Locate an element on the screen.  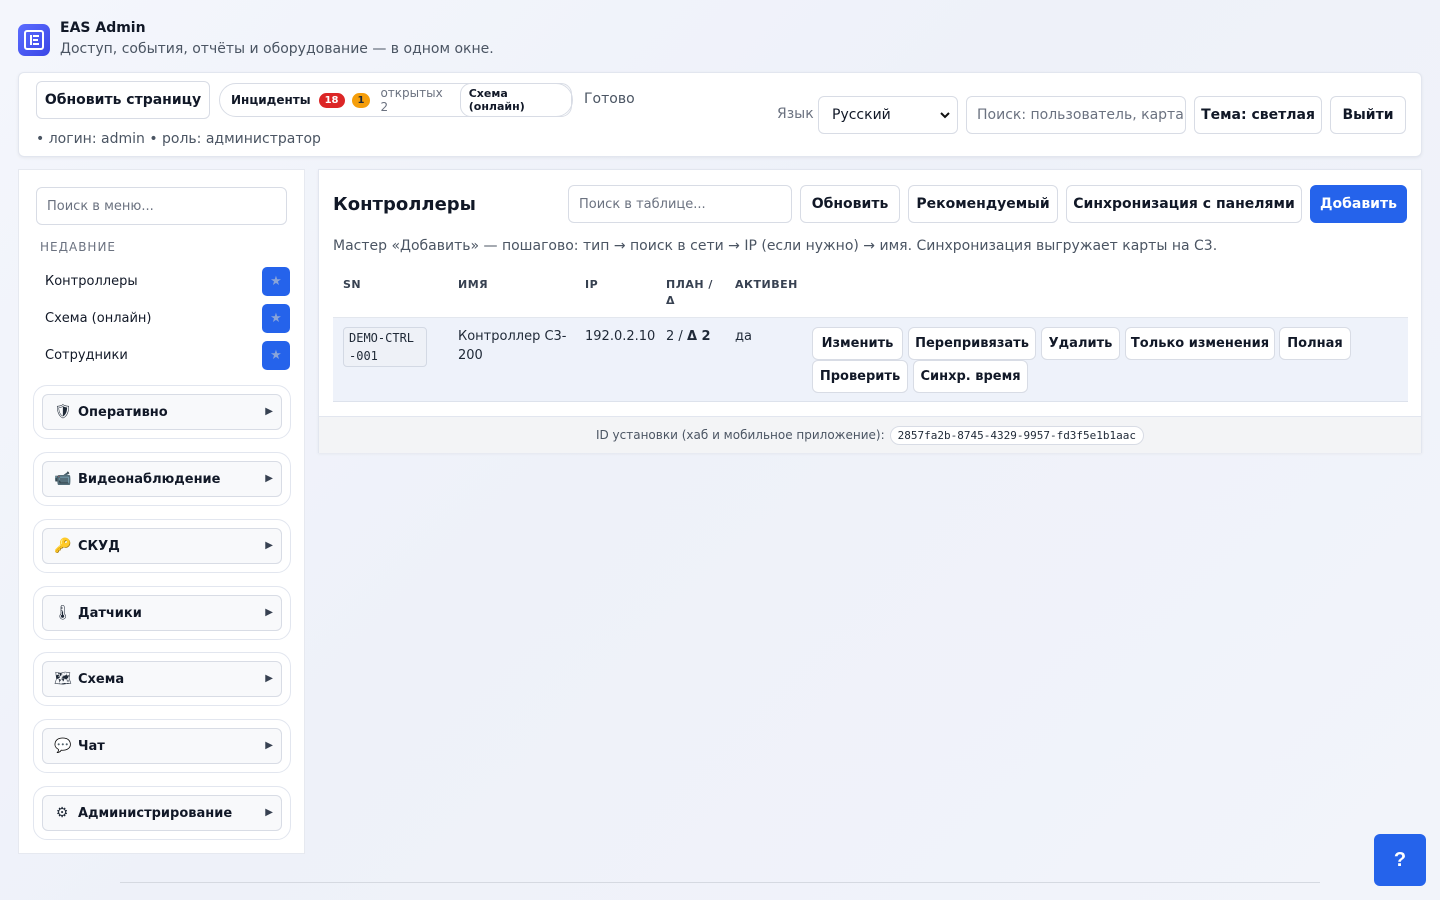
delta-value: Δ 2 is located at coordinates (698, 336).